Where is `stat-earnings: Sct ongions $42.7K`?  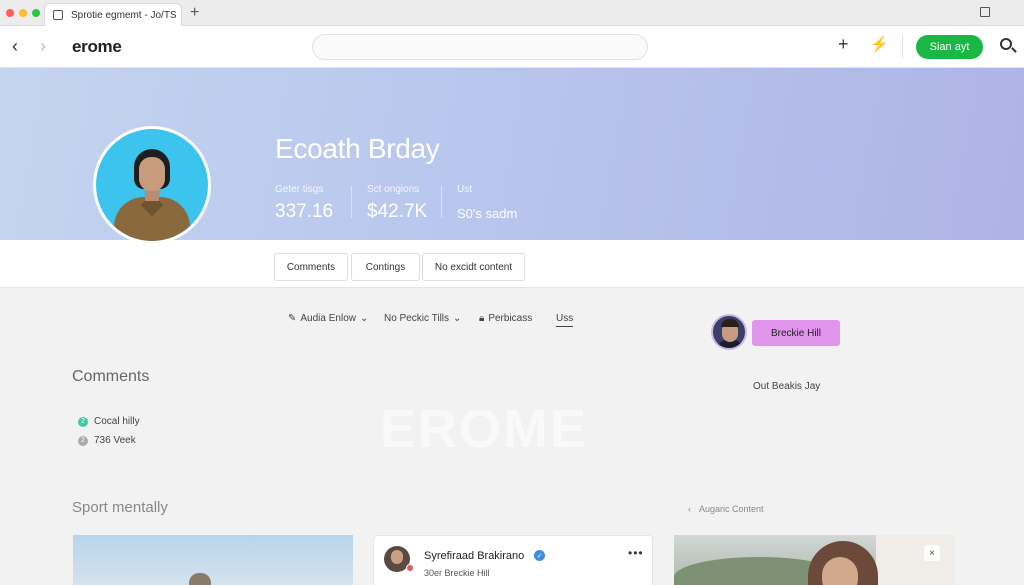 stat-earnings: Sct ongions $42.7K is located at coordinates (397, 203).